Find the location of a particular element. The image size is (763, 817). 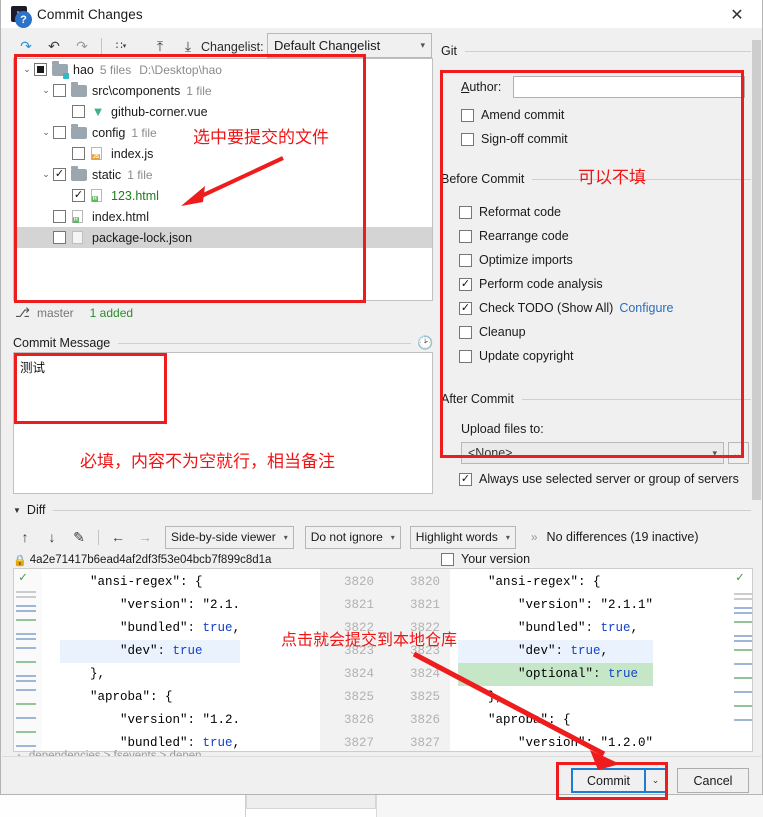

json-file-icon is located at coordinates (79, 237).